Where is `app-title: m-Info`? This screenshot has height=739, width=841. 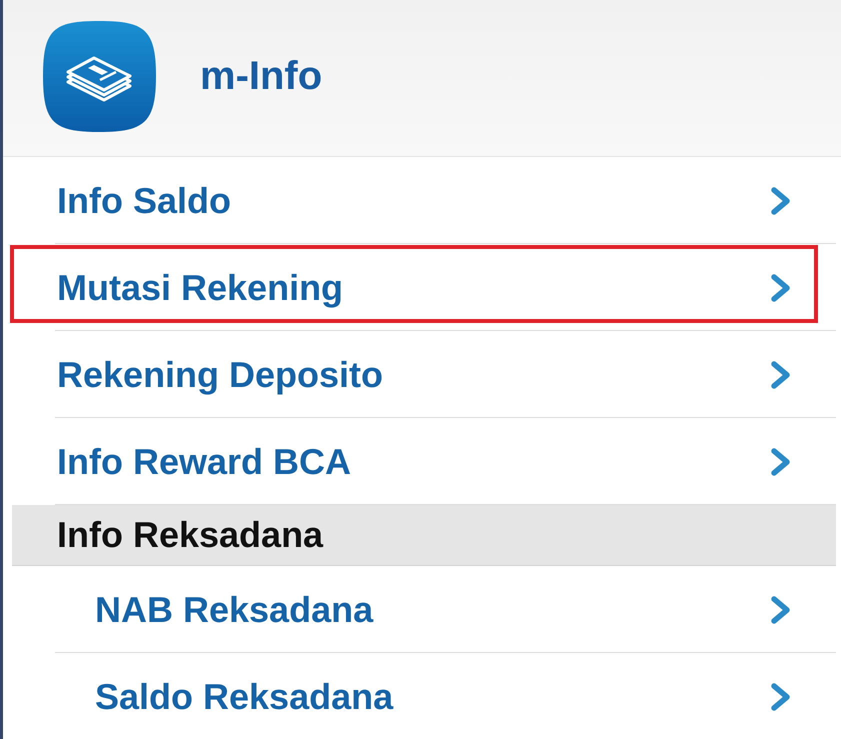
app-title: m-Info is located at coordinates (261, 76).